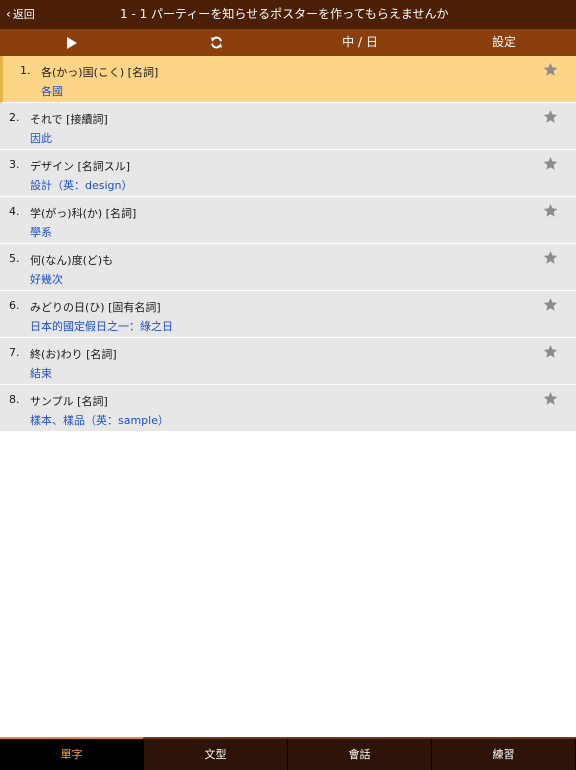 The width and height of the screenshot is (576, 770). What do you see at coordinates (288, 361) in the screenshot?
I see `word-row: 7. 終(お)わり [名詞] 結束` at bounding box center [288, 361].